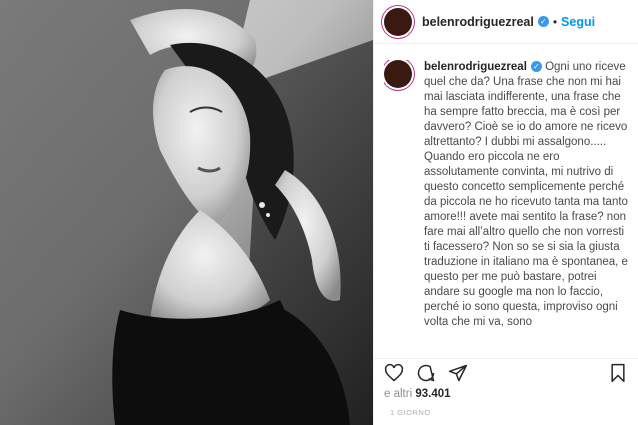  I want to click on share-icon, so click(458, 373).